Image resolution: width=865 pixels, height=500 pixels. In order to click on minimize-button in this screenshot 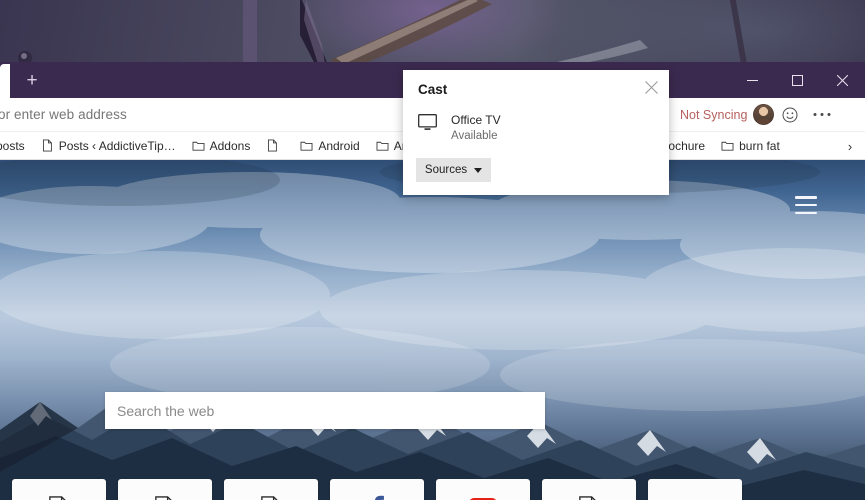, I will do `click(752, 80)`.